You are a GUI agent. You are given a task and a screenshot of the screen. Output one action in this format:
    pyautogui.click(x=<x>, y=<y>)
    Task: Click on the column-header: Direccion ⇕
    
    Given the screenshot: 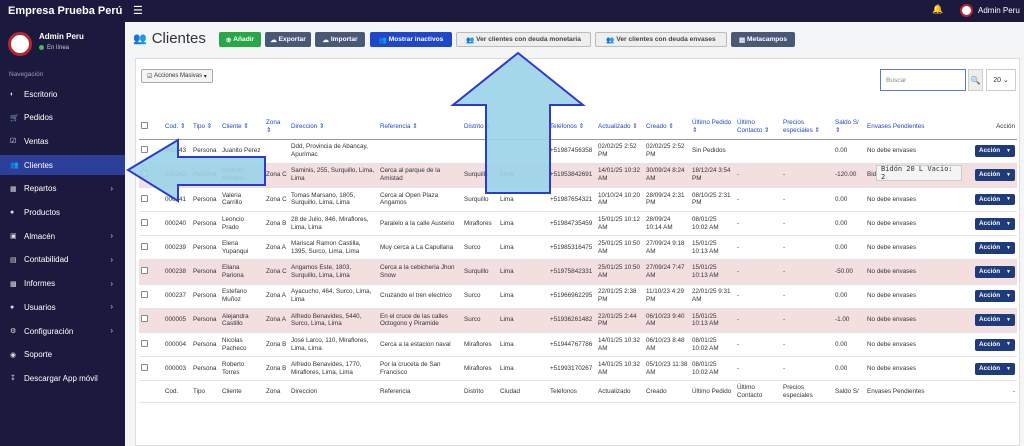 What is the action you would take?
    pyautogui.click(x=333, y=127)
    